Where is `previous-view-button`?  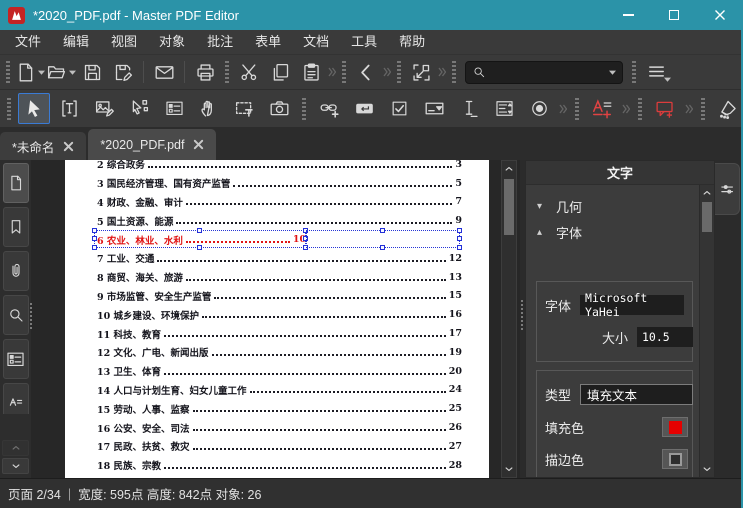
previous-view-button is located at coordinates (366, 72).